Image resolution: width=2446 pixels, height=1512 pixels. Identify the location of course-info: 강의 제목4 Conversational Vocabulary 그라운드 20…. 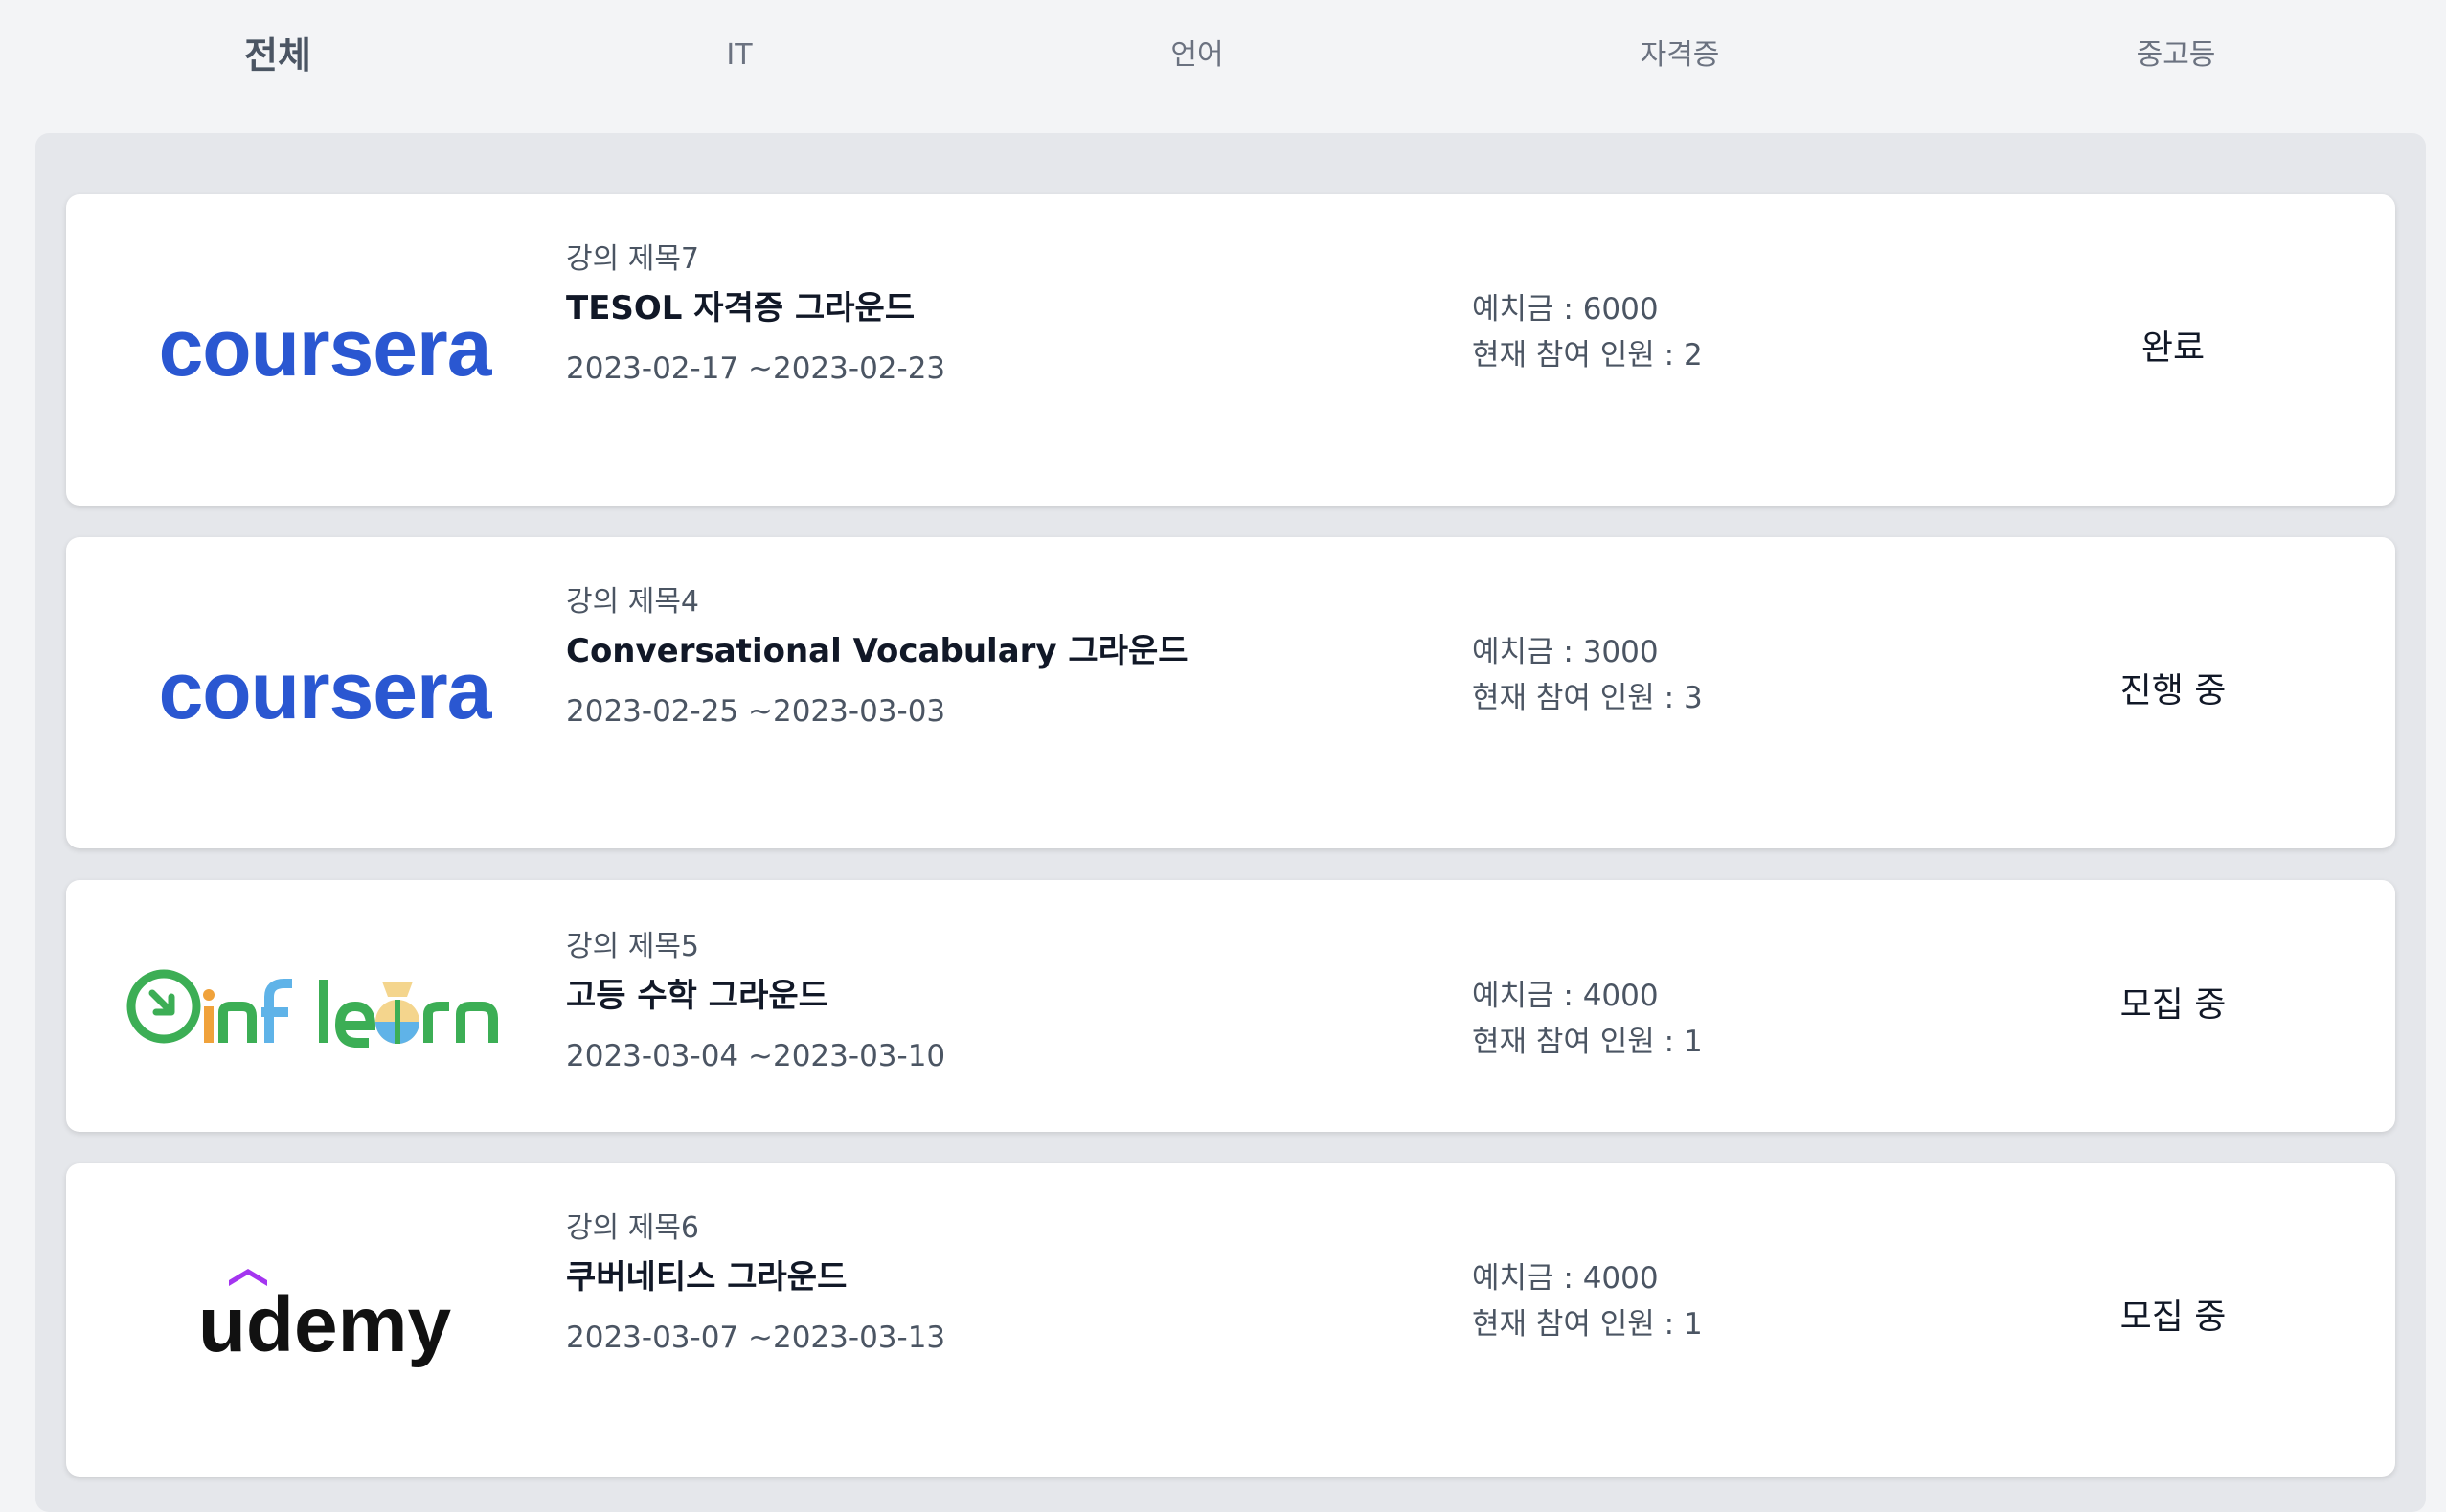
(997, 658).